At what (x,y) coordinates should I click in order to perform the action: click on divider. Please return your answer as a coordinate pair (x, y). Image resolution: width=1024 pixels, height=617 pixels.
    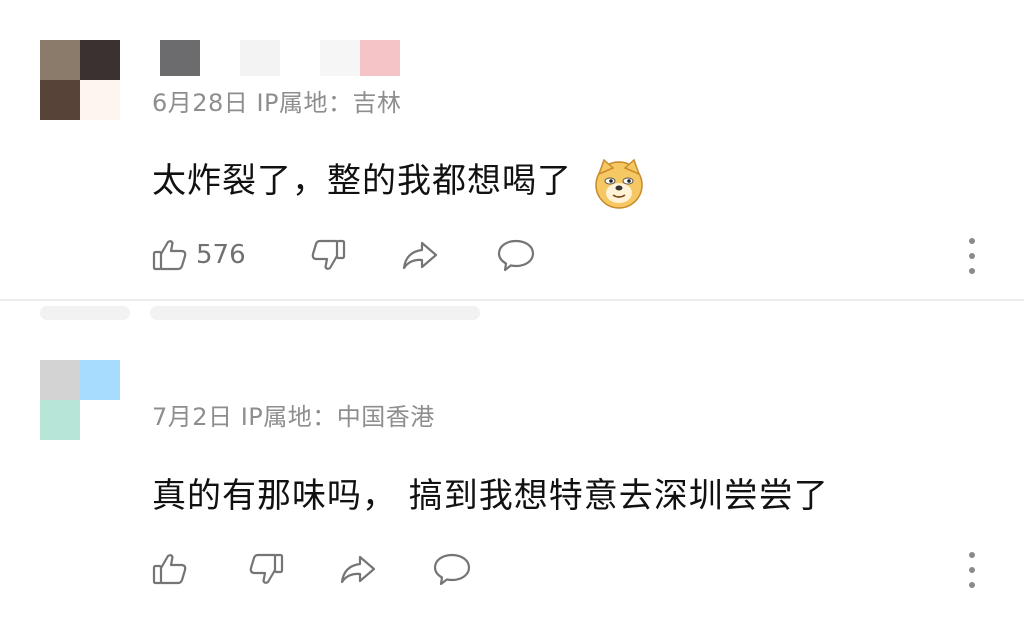
    Looking at the image, I should click on (512, 300).